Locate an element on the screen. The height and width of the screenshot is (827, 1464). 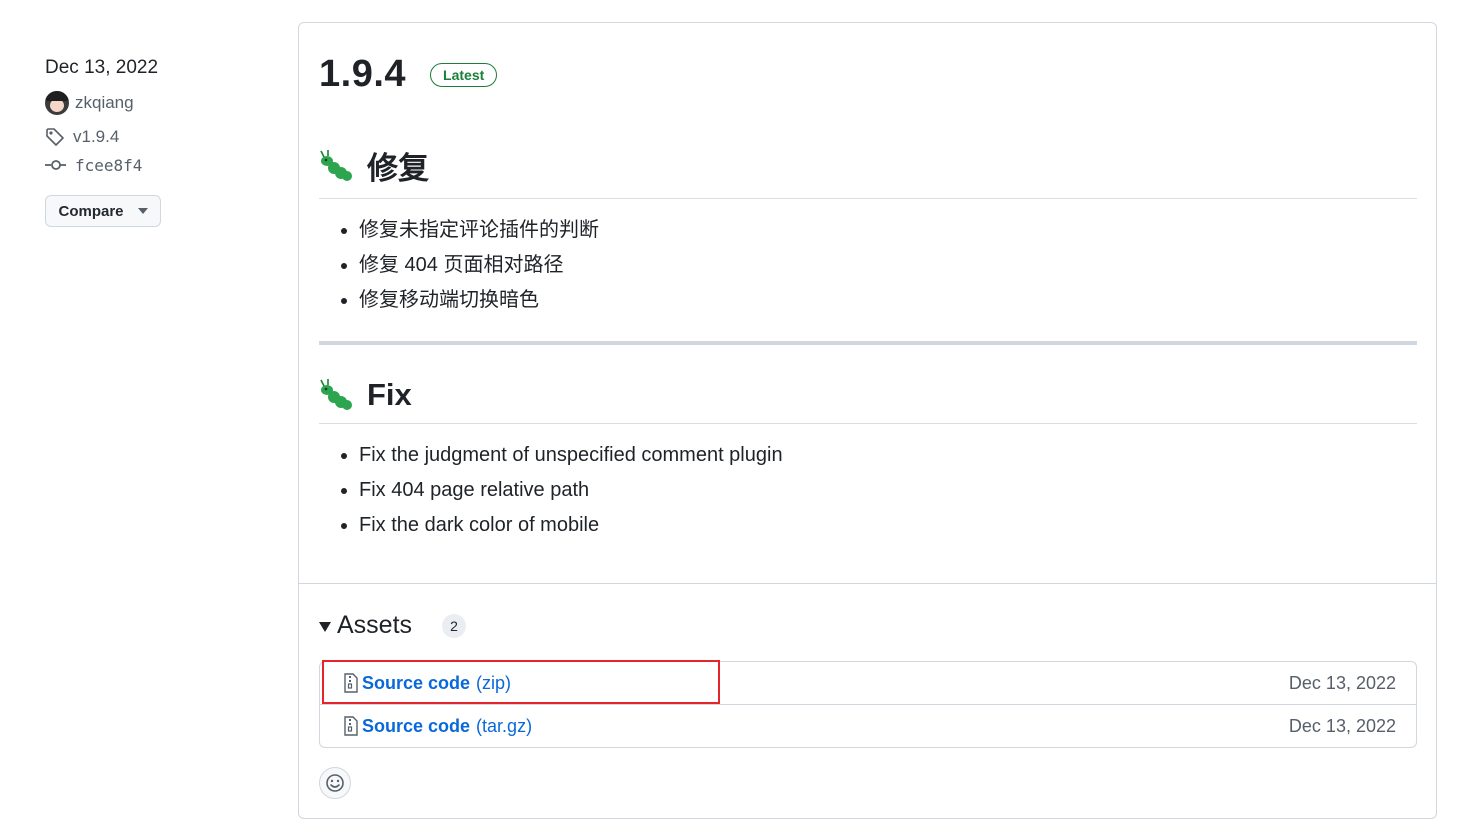
section-title: 修复 is located at coordinates (398, 168).